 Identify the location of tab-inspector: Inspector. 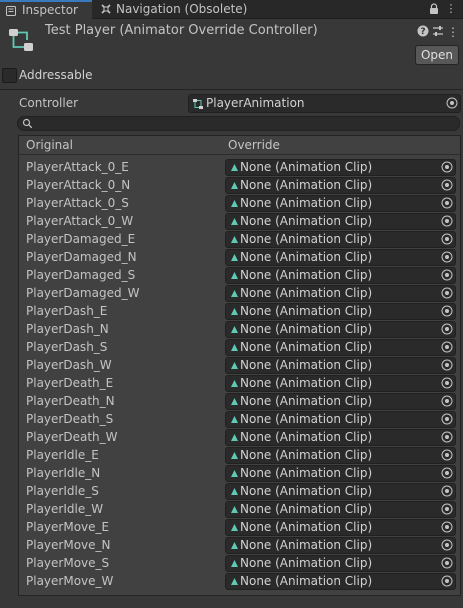
(46, 9).